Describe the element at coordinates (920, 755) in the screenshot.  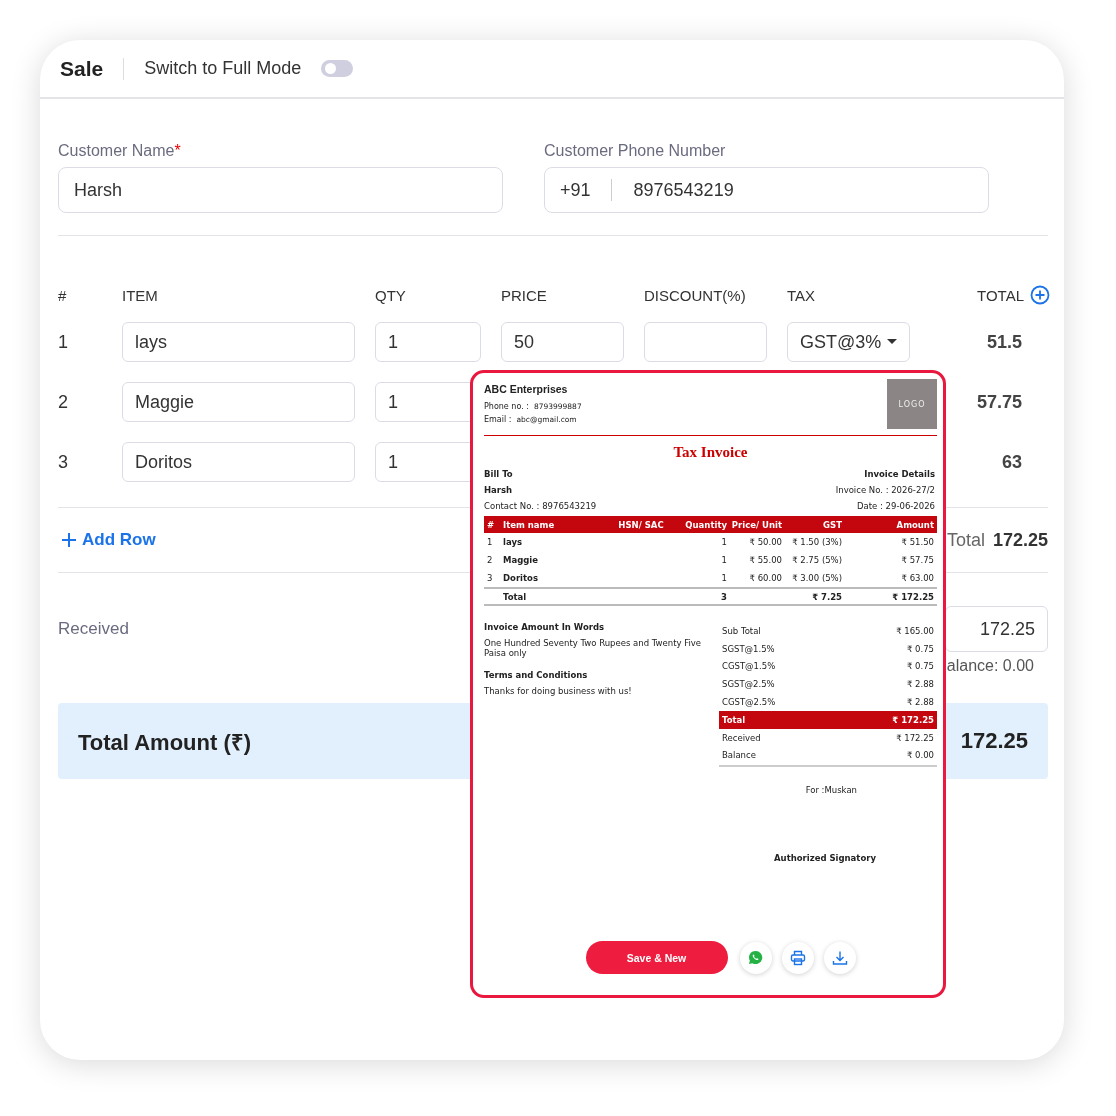
I see `summary-value: ₹ 0.00` at that location.